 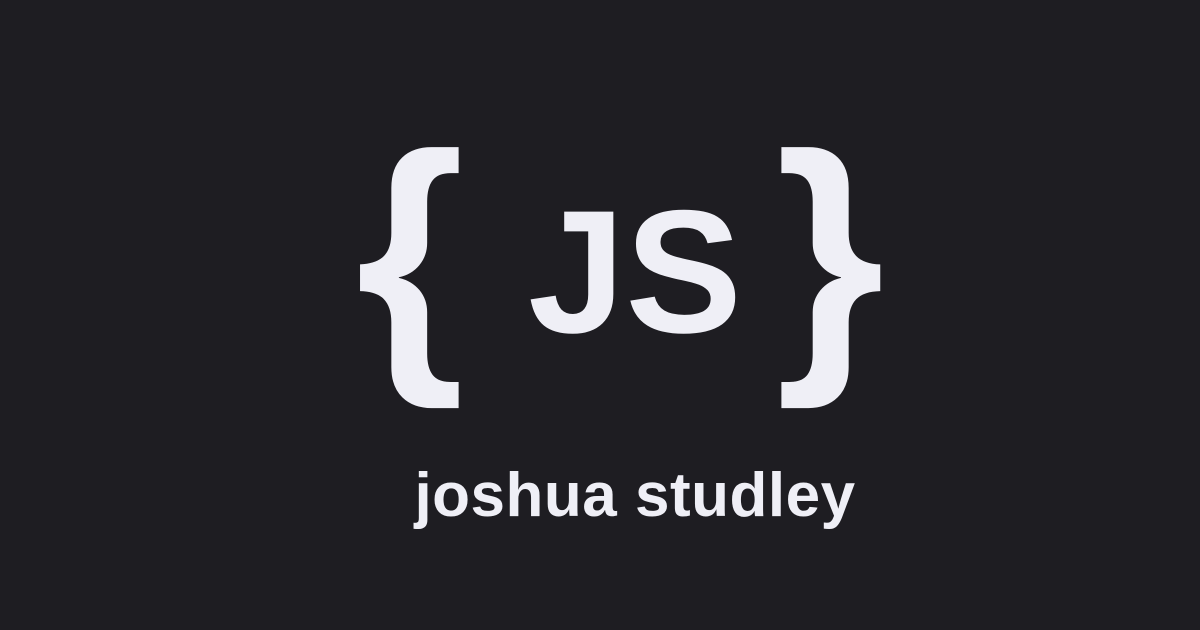 What do you see at coordinates (830, 275) in the screenshot?
I see `logo-brace-right: }` at bounding box center [830, 275].